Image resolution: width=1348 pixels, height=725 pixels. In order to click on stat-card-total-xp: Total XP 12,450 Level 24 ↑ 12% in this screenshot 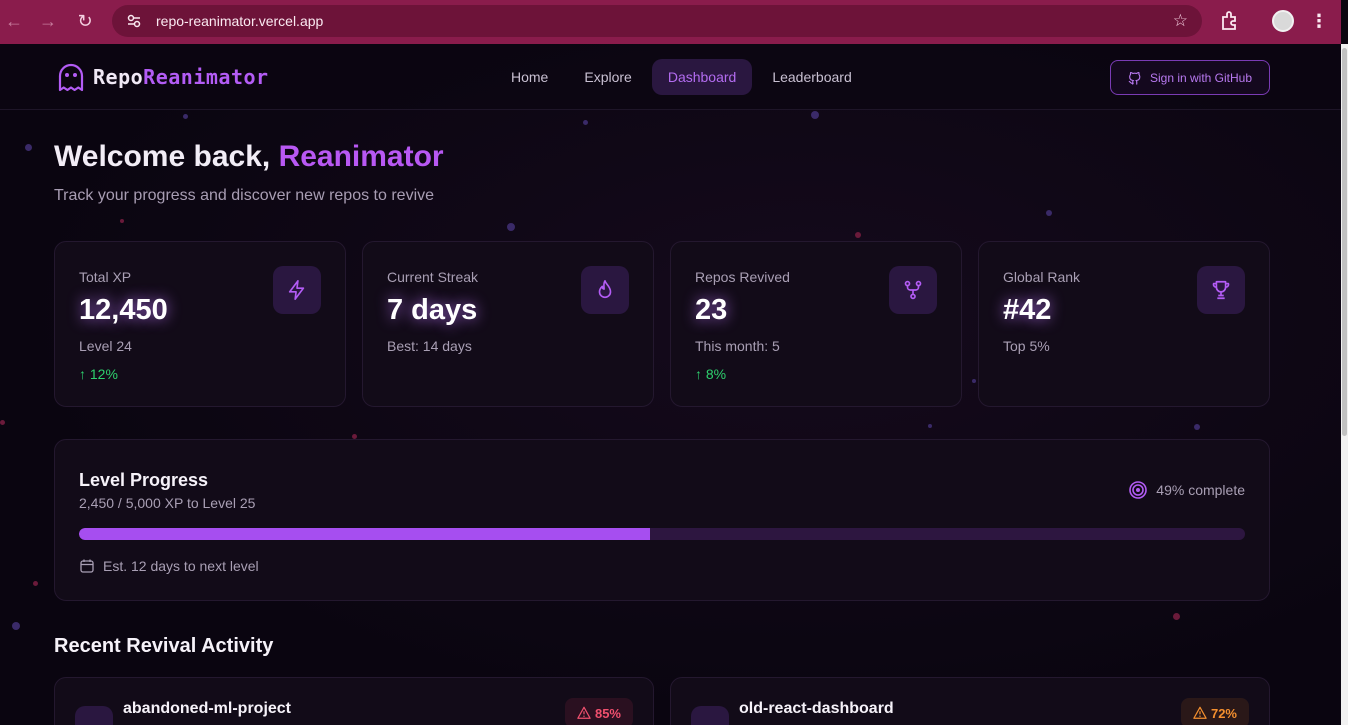, I will do `click(200, 324)`.